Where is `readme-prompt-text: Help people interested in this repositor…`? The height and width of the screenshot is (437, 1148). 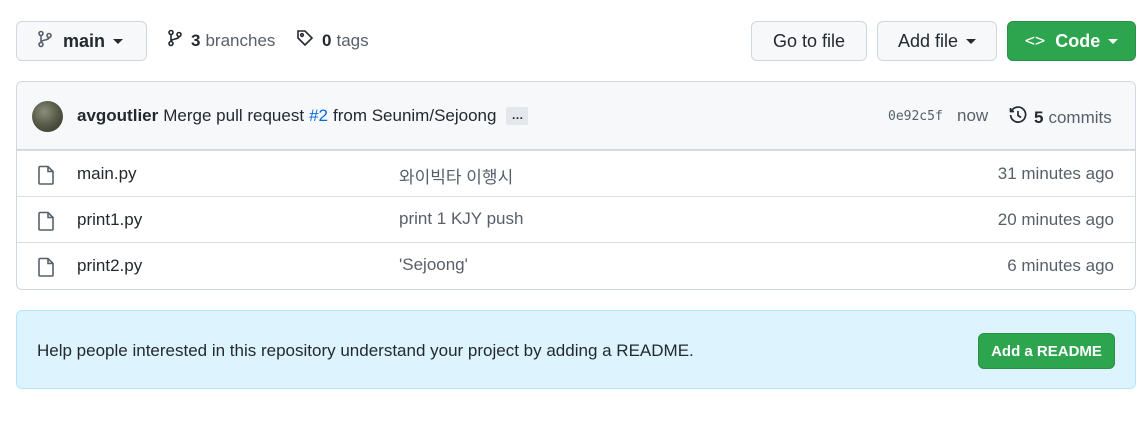 readme-prompt-text: Help people interested in this repositor… is located at coordinates (365, 350).